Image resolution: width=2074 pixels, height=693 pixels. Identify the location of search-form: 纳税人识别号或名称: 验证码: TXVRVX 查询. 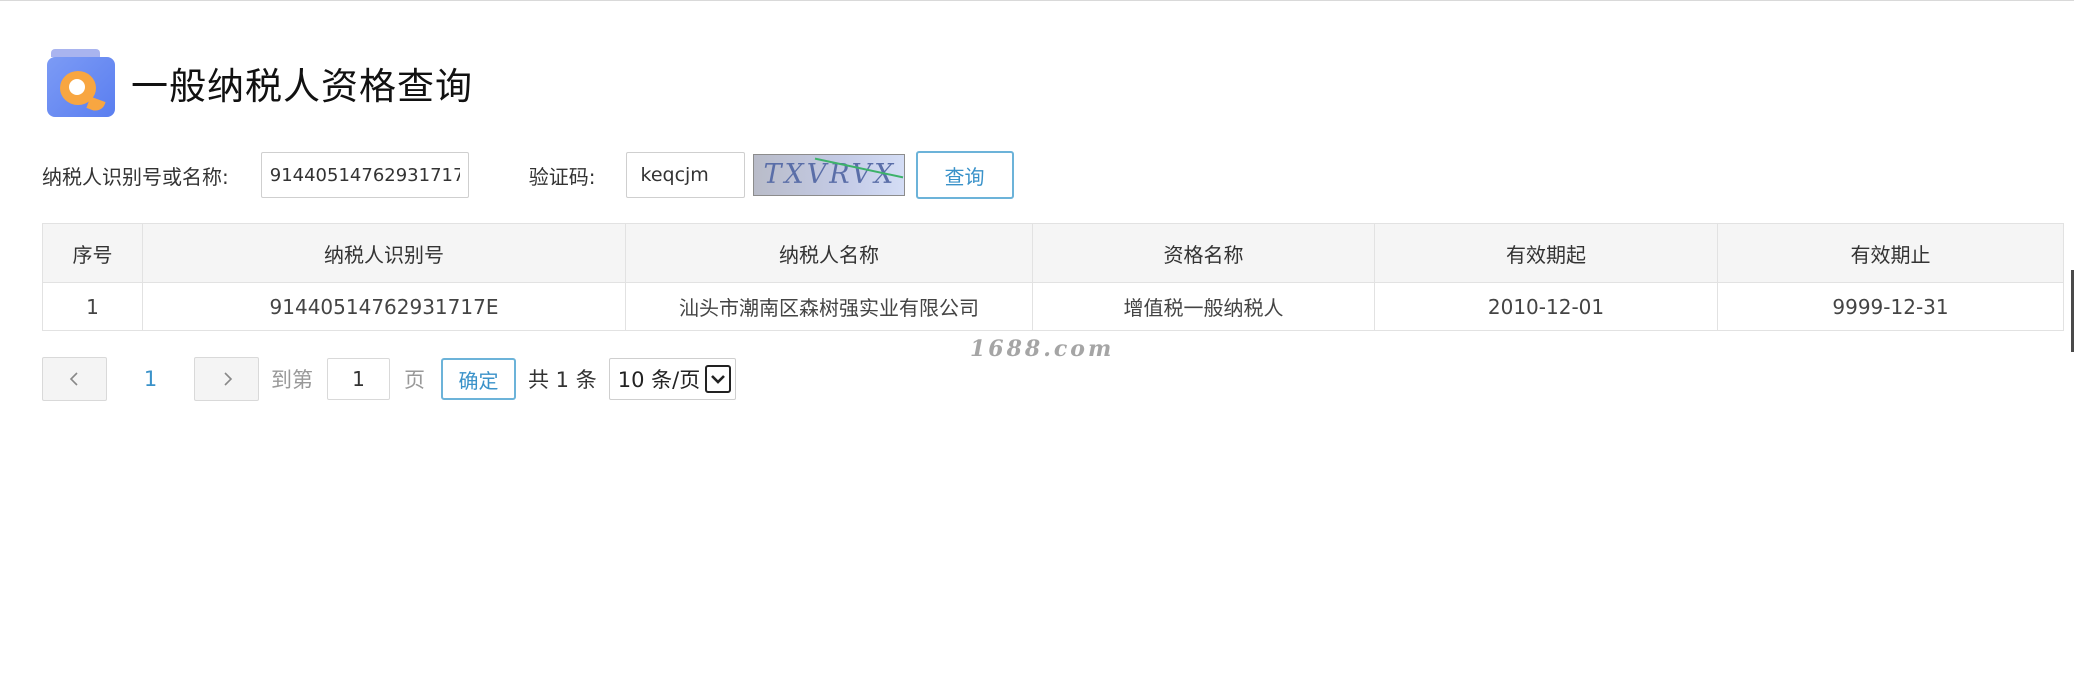
(528, 175).